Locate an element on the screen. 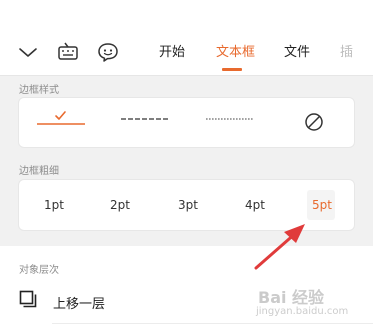 This screenshot has width=373, height=332. watermark-url: jingyan.baidu.com is located at coordinates (302, 311).